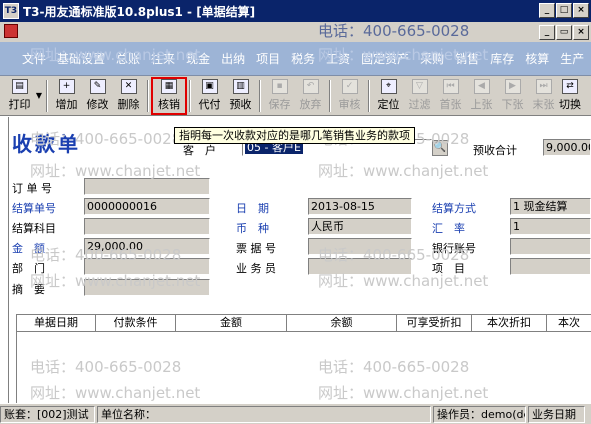  I want to click on status-bar: 账套：[002]测试 单位名称： 操作员：demo(de 业务日期, so click(295, 413).